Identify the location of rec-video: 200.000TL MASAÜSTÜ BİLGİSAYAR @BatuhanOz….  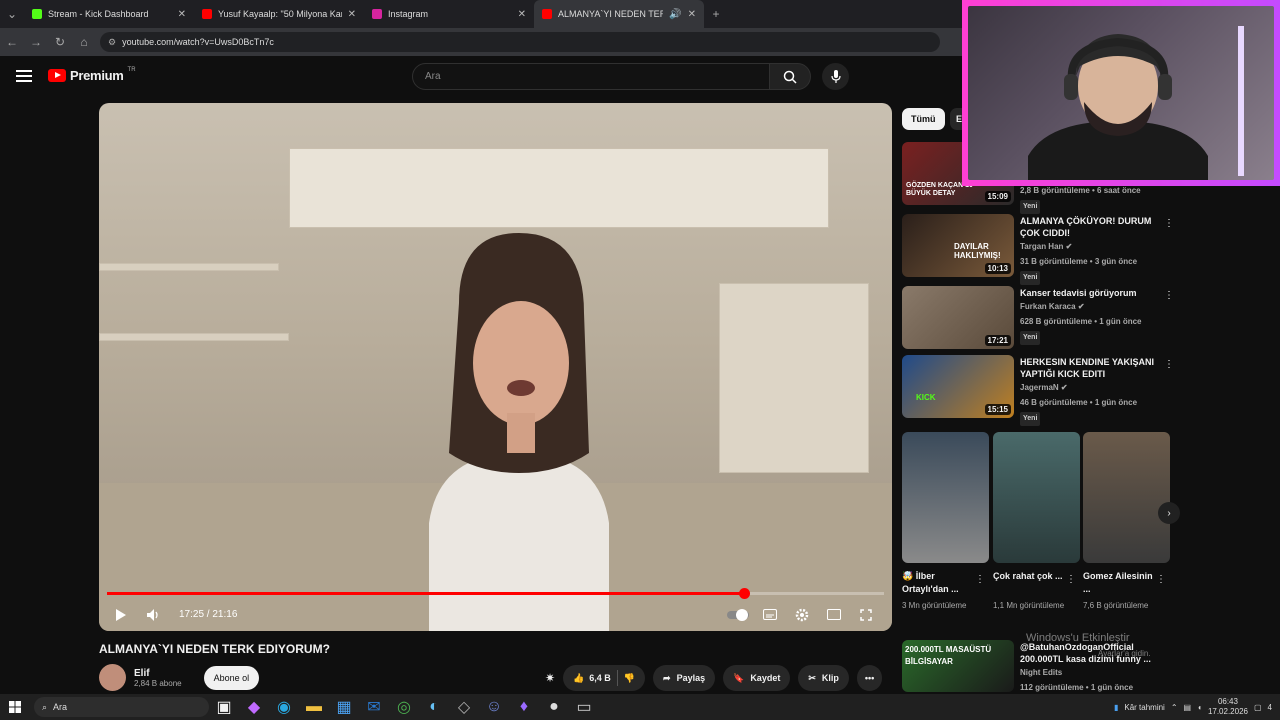
(1037, 666).